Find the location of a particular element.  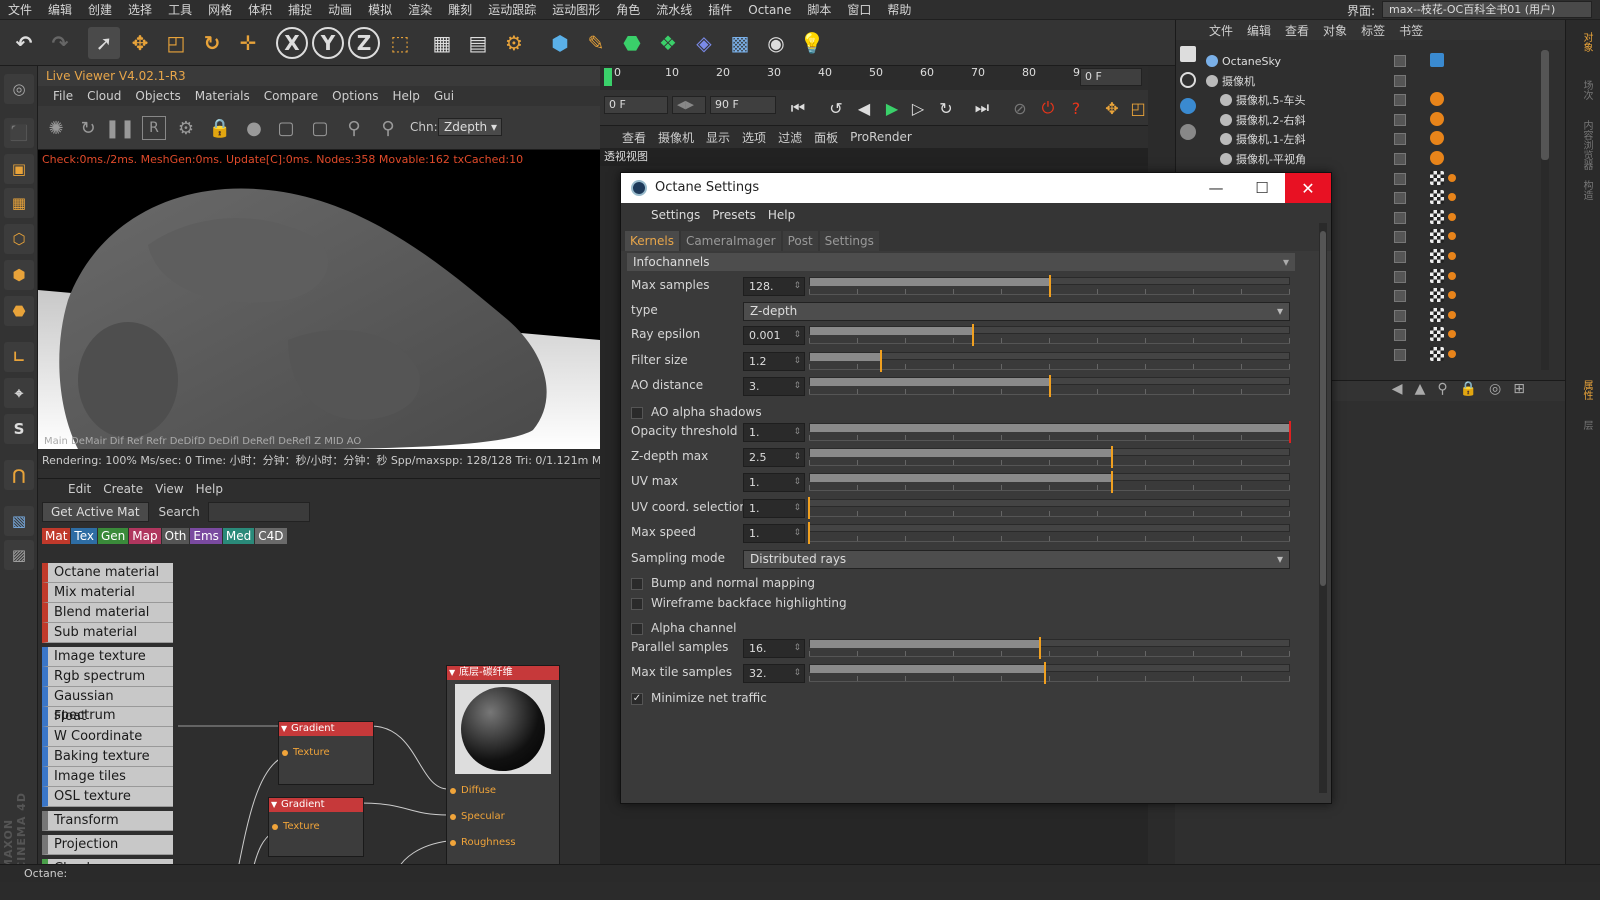

menu-item: 体积 is located at coordinates (260, 9).